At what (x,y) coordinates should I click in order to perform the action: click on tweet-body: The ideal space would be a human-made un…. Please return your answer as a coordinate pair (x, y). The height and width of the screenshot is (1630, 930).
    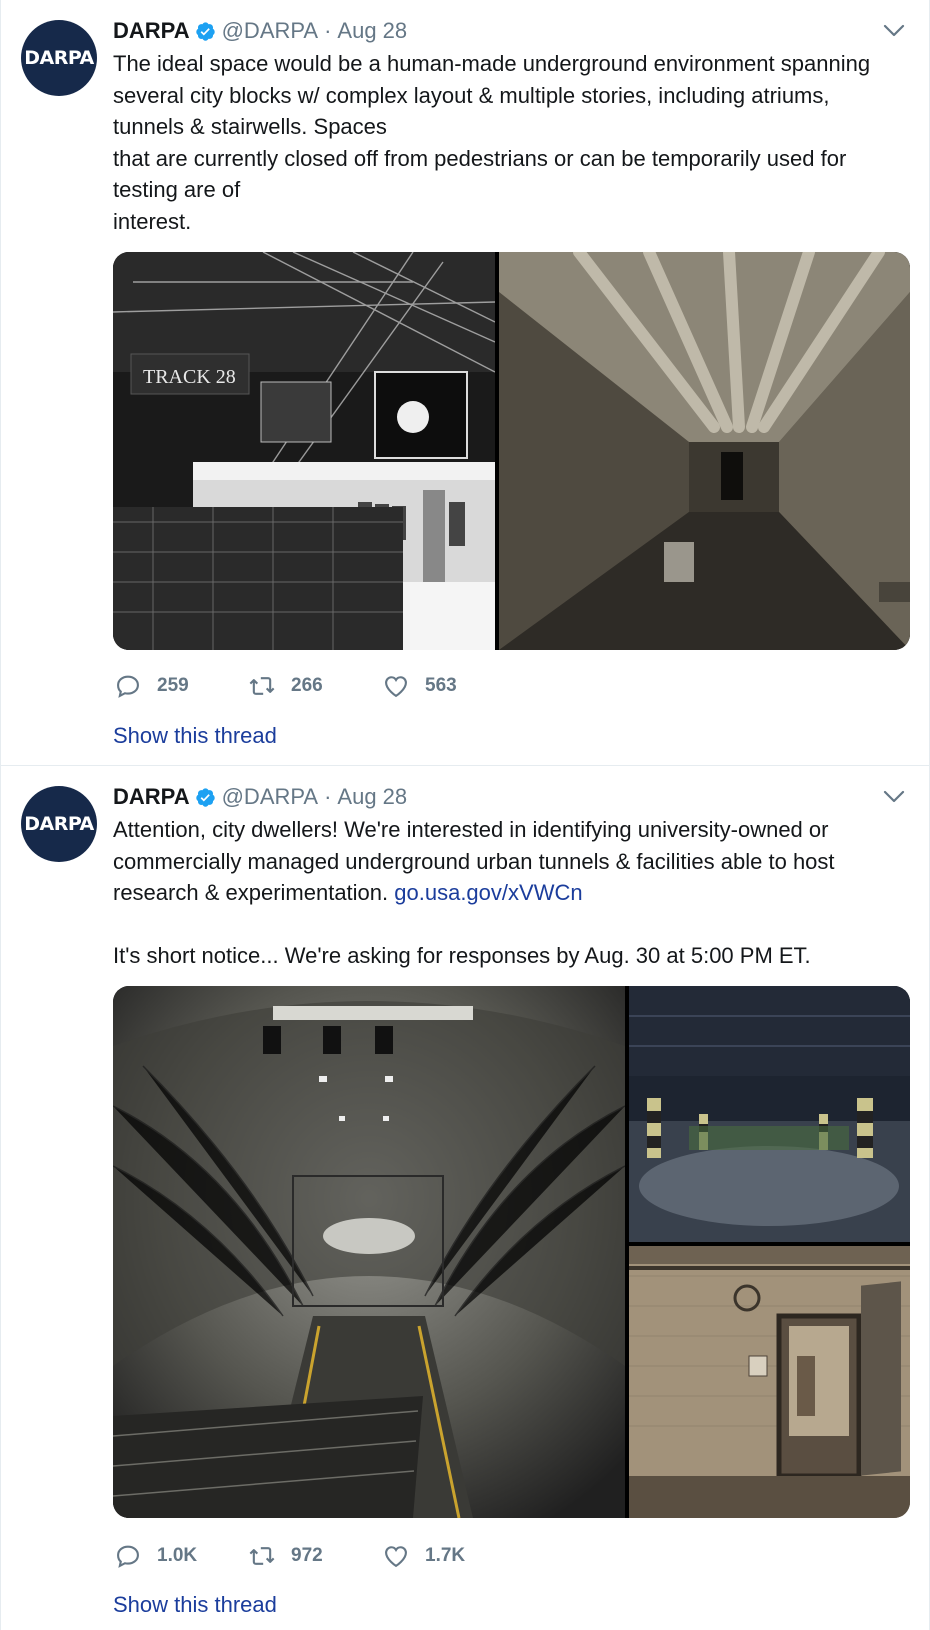
    Looking at the image, I should click on (492, 142).